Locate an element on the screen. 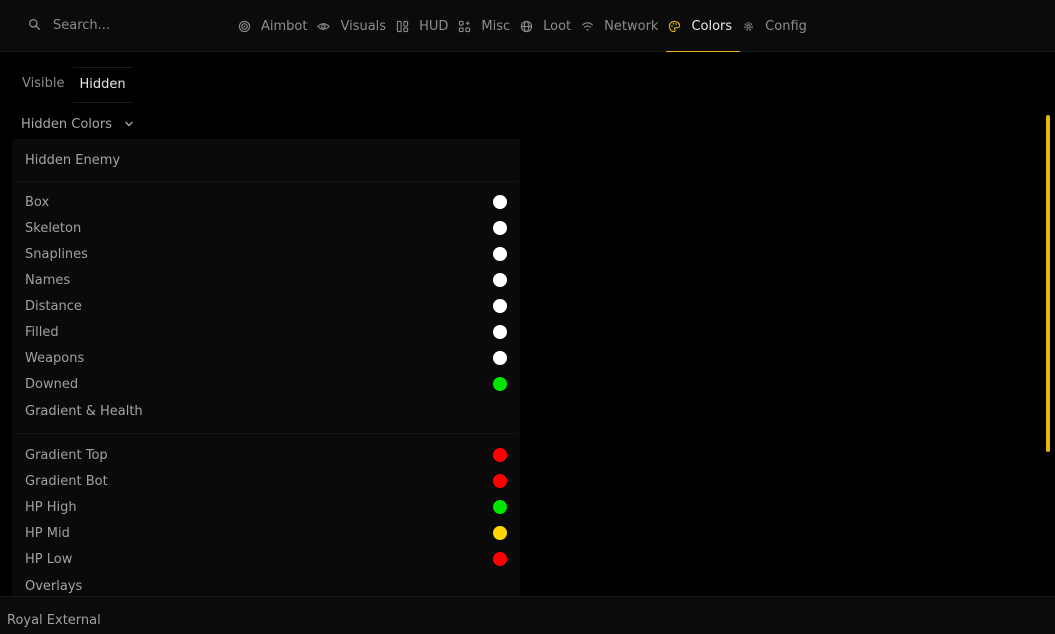 The height and width of the screenshot is (634, 1055). color-row-weapons: Weapons is located at coordinates (266, 358).